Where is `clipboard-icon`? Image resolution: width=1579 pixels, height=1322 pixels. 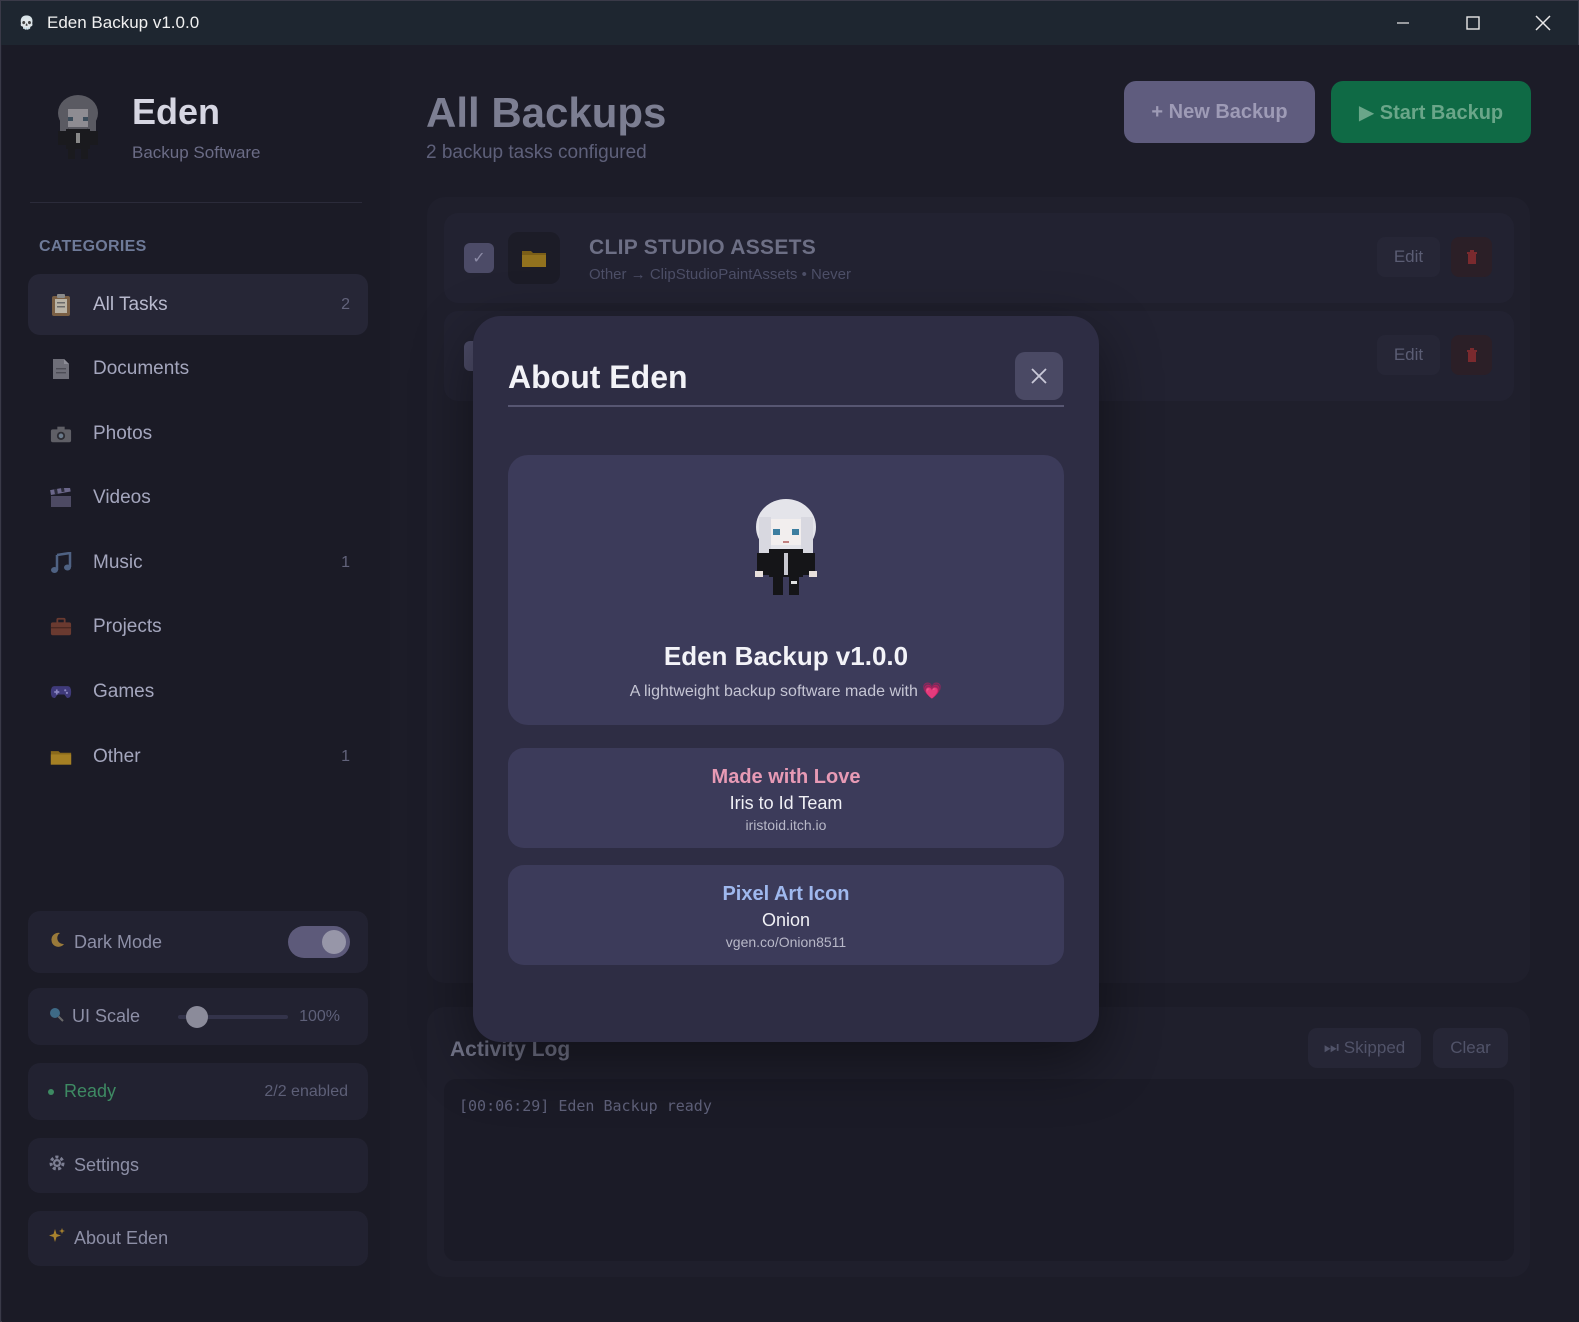
clipboard-icon is located at coordinates (61, 304).